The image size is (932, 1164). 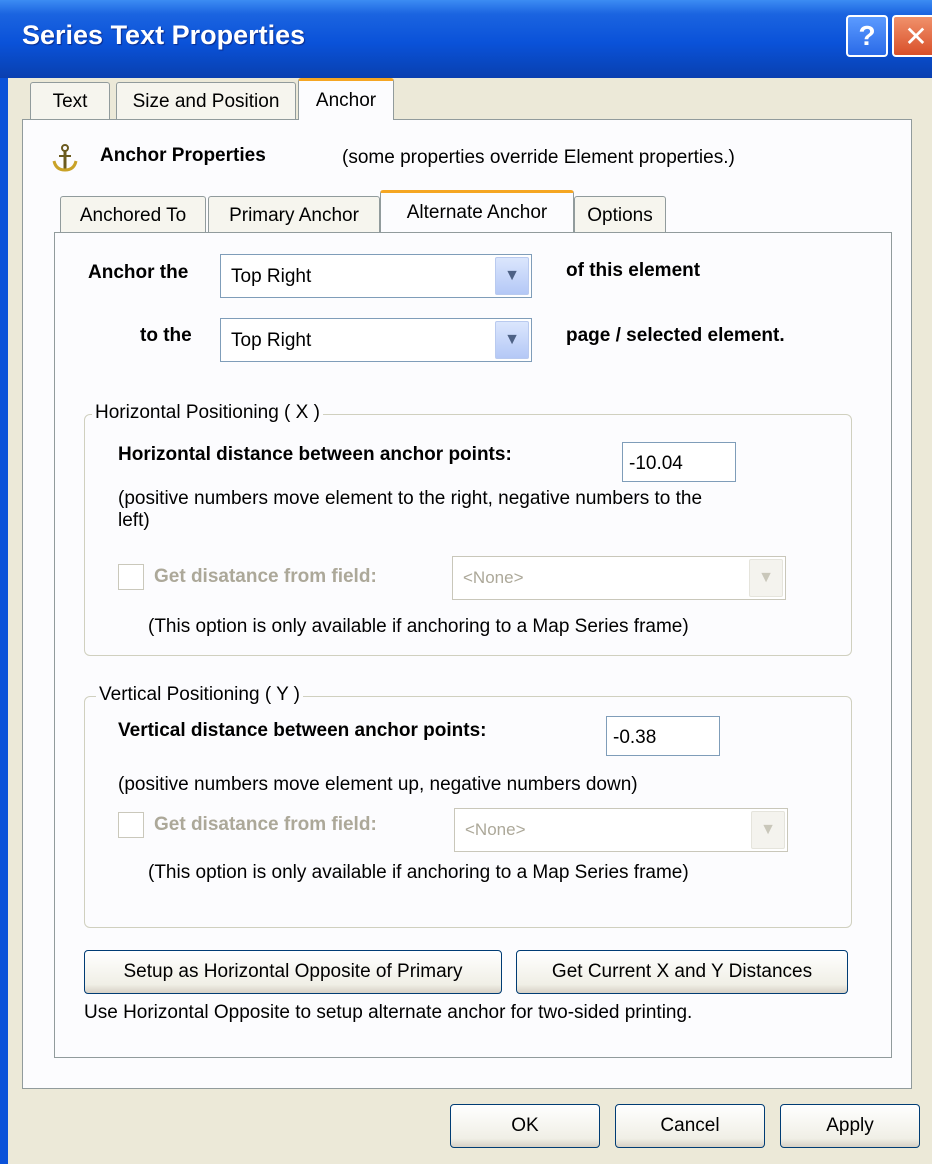 What do you see at coordinates (294, 215) in the screenshot?
I see `subtab-primary-anchor: Primary Anchor` at bounding box center [294, 215].